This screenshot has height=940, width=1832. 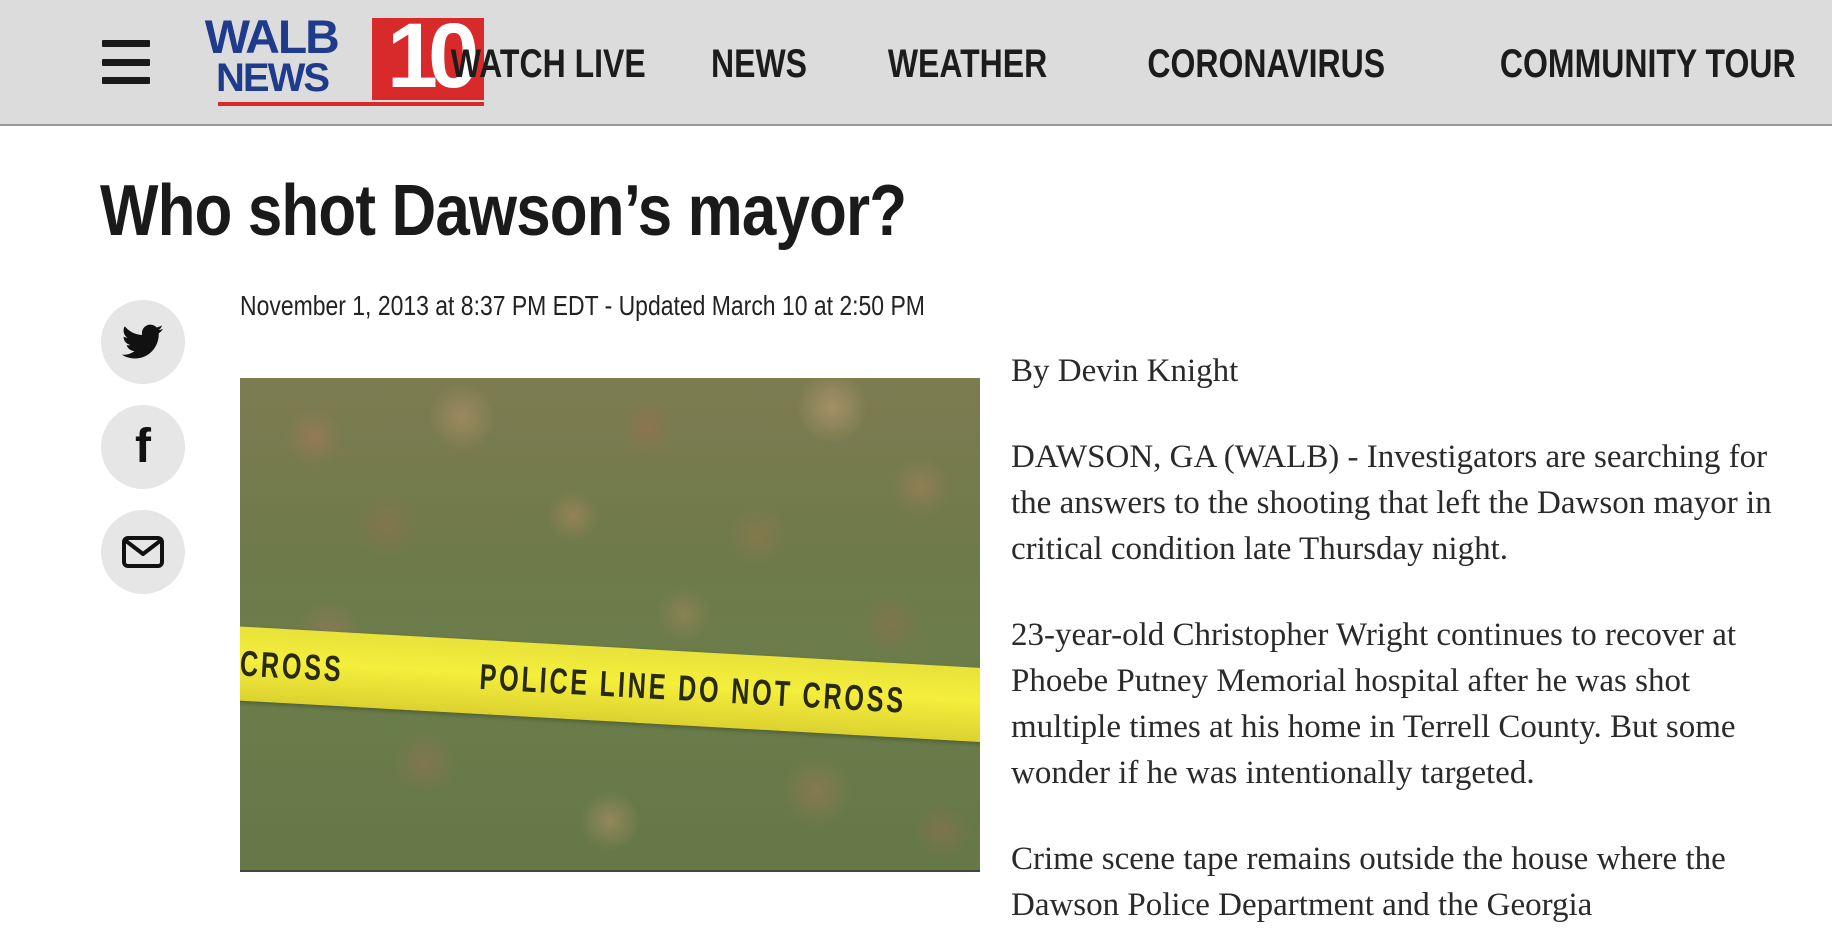 I want to click on share-twitter-button, so click(x=143, y=342).